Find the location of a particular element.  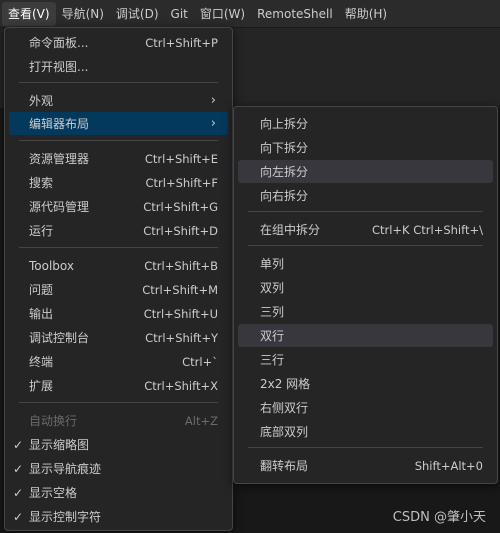

menu-view: 查看(V) is located at coordinates (29, 13).